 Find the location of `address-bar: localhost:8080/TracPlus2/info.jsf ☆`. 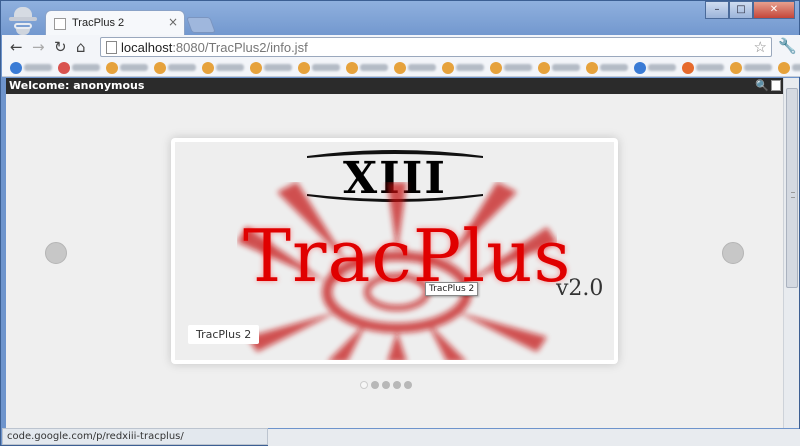

address-bar: localhost:8080/TracPlus2/info.jsf ☆ is located at coordinates (436, 47).